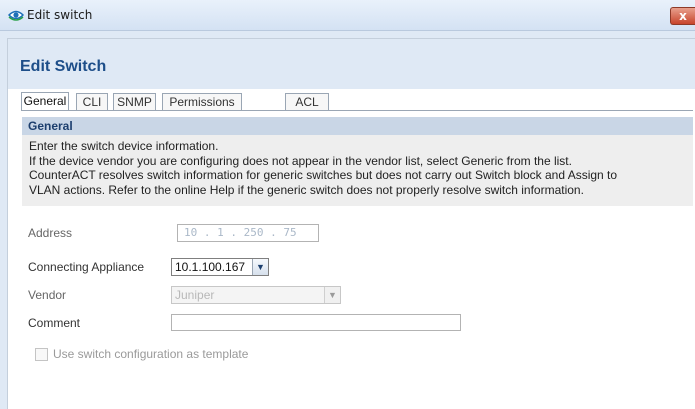  I want to click on template-checkbox, so click(41, 354).